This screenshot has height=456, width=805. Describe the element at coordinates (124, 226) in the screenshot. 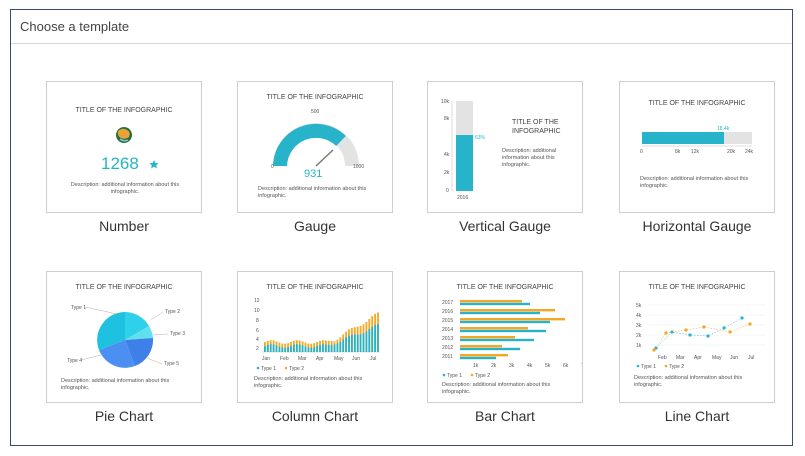

I see `template-label-number: Number` at that location.